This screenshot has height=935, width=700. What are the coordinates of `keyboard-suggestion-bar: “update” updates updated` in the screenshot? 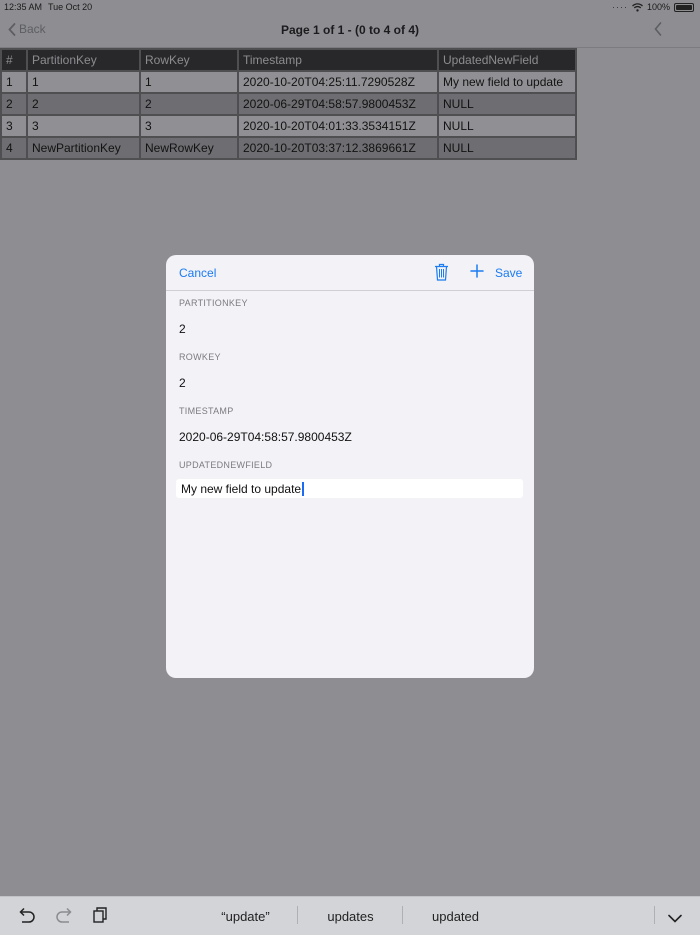 It's located at (350, 915).